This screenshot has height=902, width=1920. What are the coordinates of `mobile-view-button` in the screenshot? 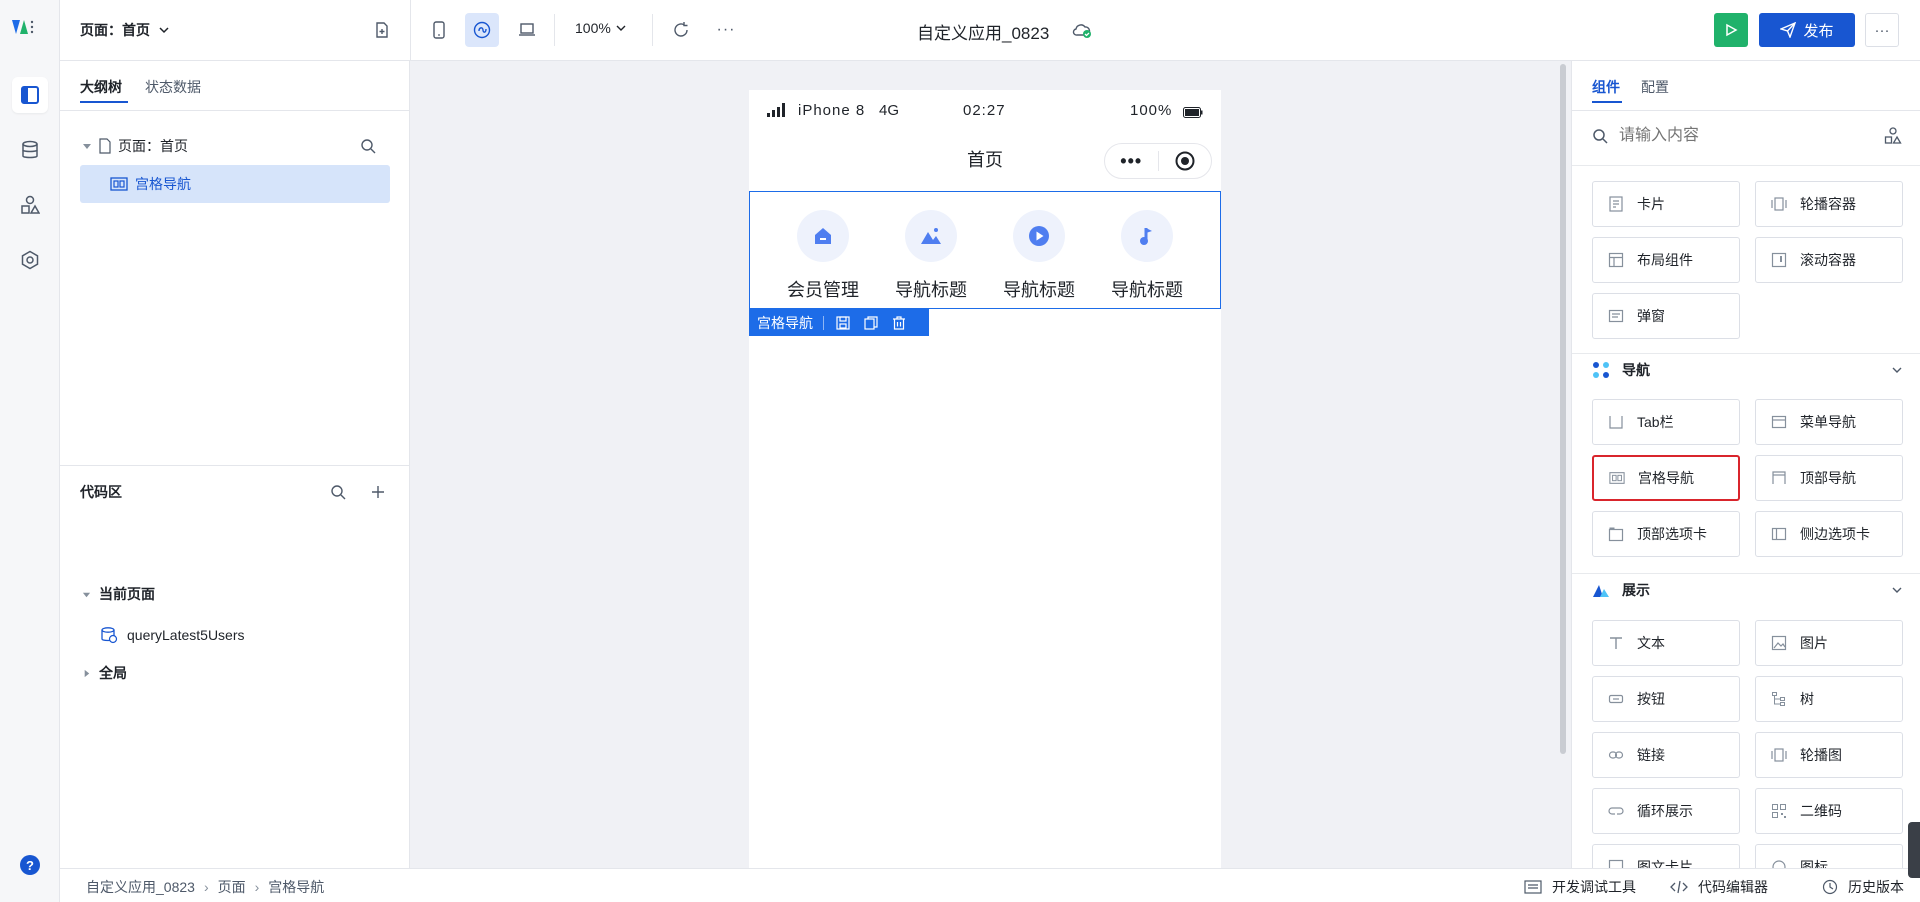 It's located at (439, 30).